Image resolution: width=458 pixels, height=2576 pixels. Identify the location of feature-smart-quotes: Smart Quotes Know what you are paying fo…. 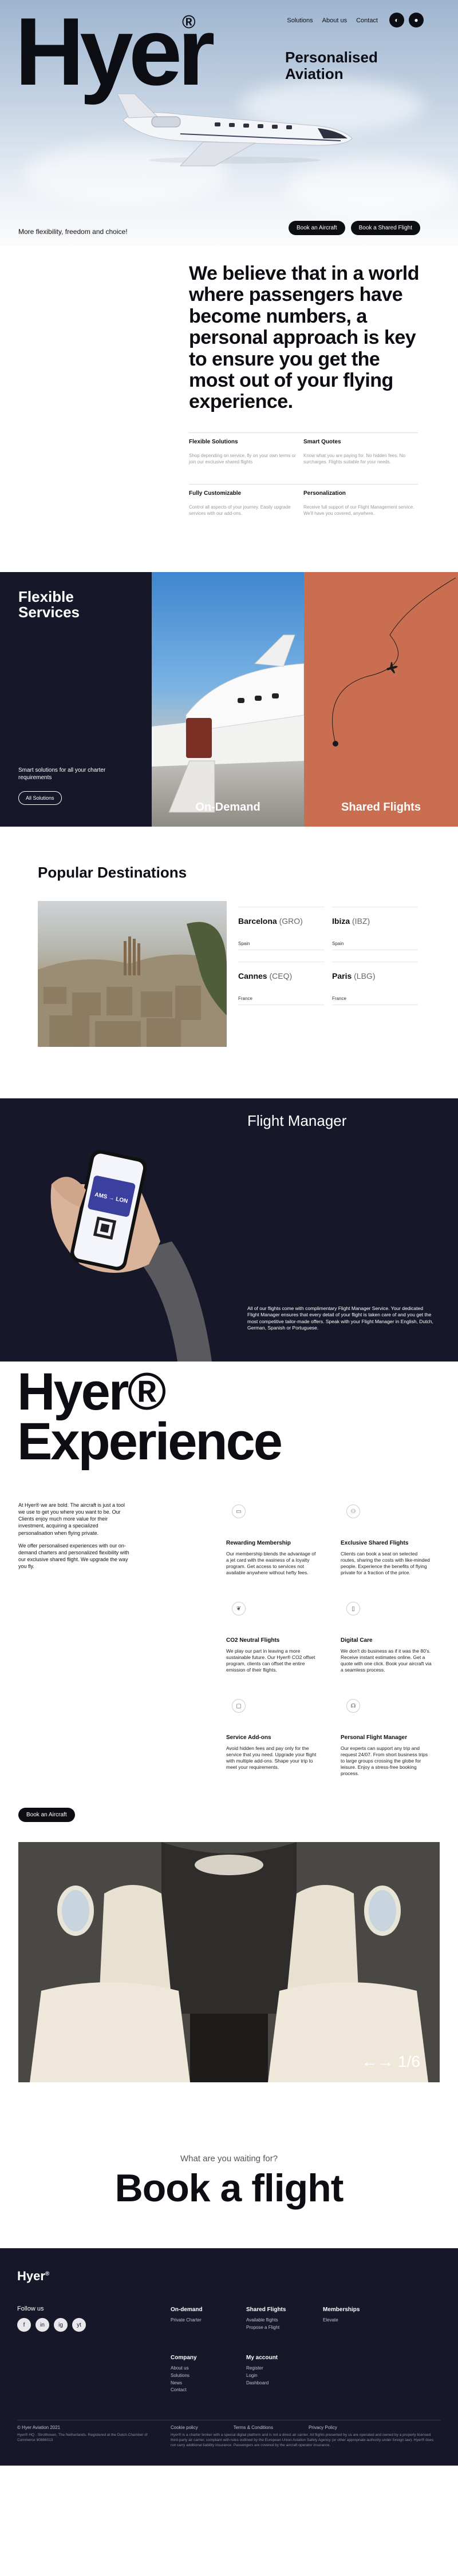
(360, 449).